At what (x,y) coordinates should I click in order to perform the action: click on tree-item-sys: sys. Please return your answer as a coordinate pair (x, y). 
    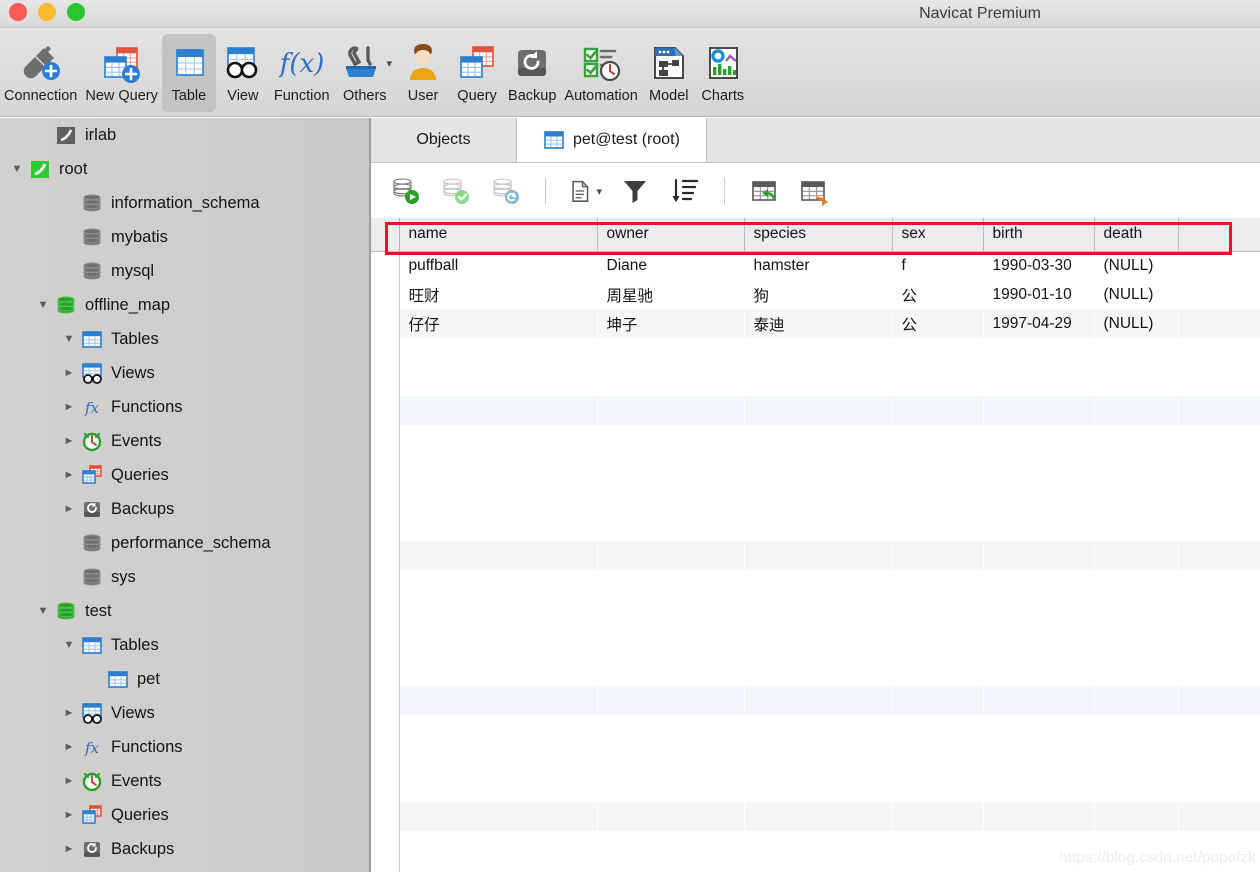
    Looking at the image, I should click on (185, 577).